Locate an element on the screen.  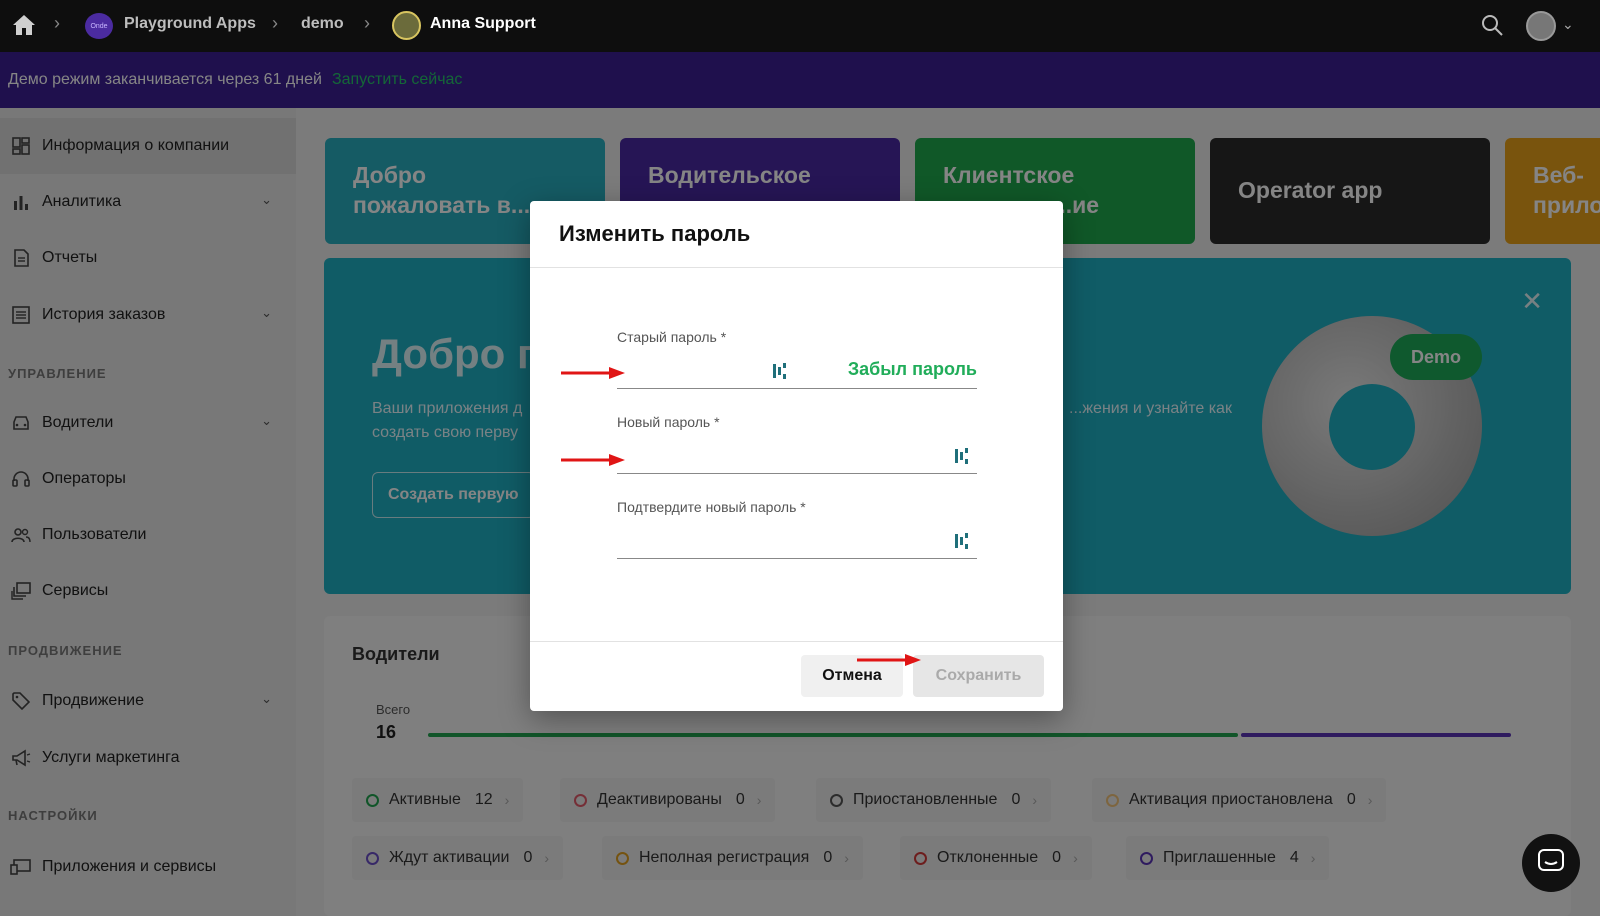
old-password-field: Старый пароль * Забыл пароль is located at coordinates (797, 359).